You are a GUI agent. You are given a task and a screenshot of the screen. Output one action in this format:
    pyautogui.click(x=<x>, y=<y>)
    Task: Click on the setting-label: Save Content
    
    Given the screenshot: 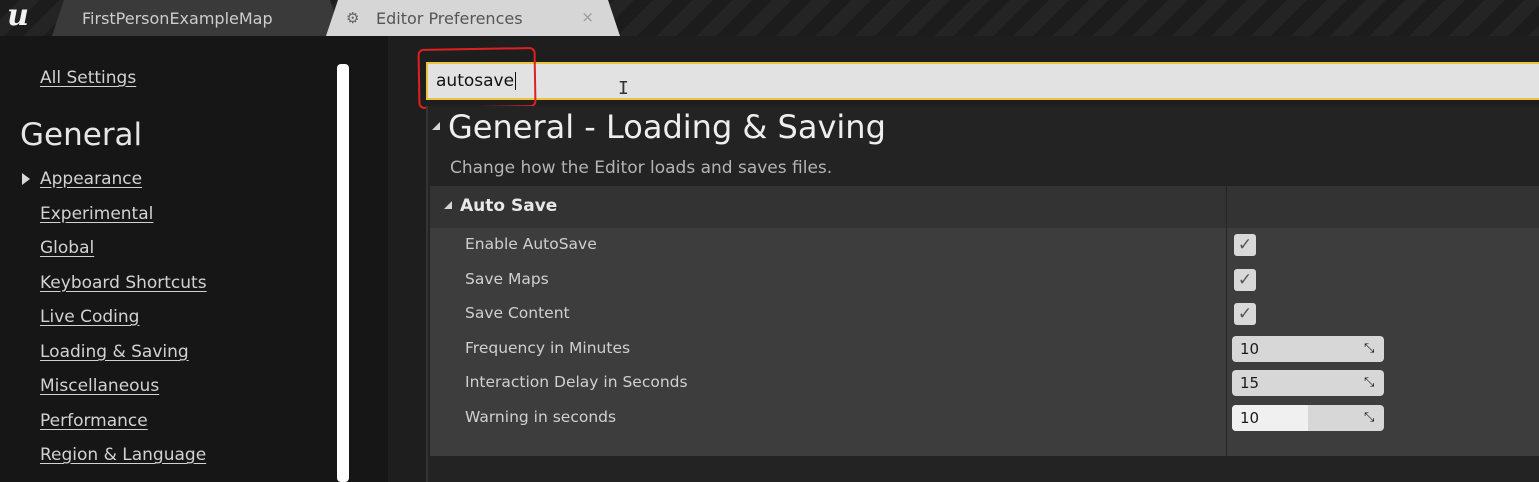 What is the action you would take?
    pyautogui.click(x=517, y=313)
    